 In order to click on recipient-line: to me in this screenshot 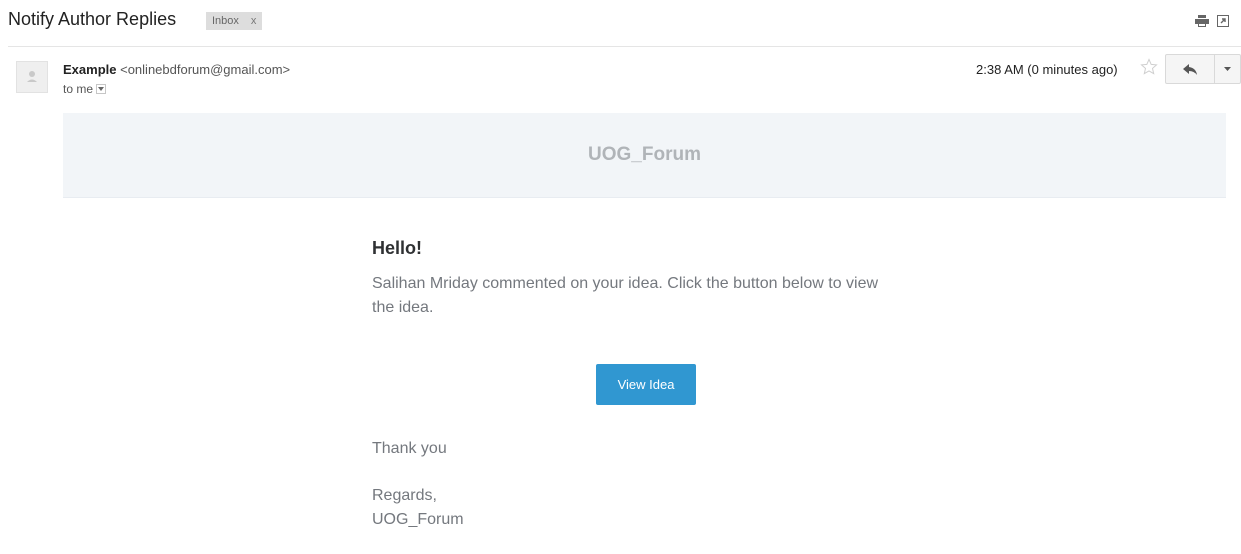, I will do `click(85, 89)`.